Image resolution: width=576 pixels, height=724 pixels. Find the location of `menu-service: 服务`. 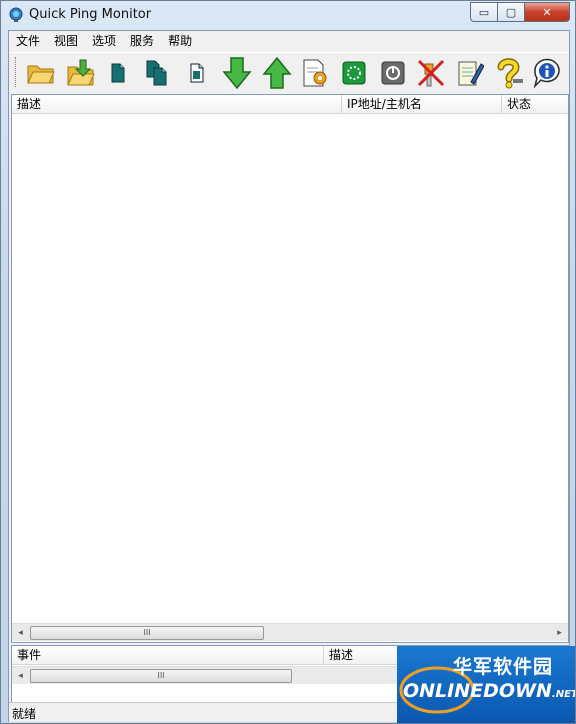

menu-service: 服务 is located at coordinates (142, 41).